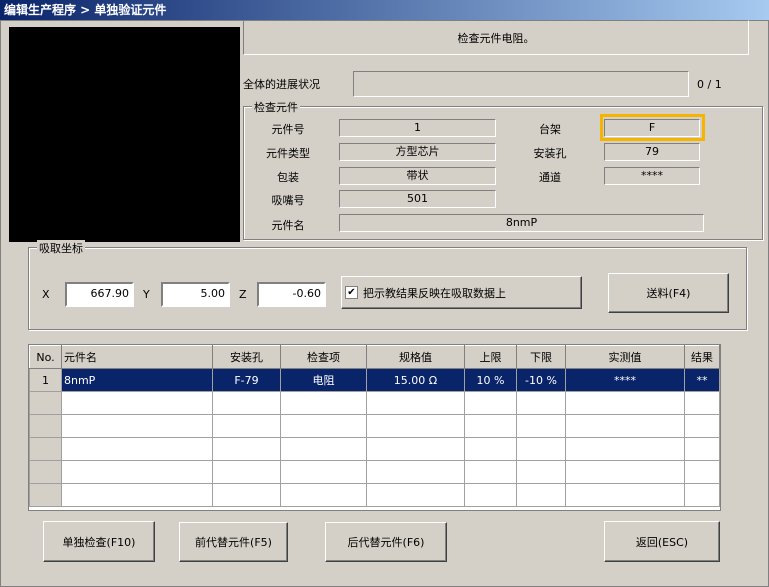 Image resolution: width=769 pixels, height=587 pixels. Describe the element at coordinates (662, 541) in the screenshot. I see `back-button: 返回(ESC)` at that location.